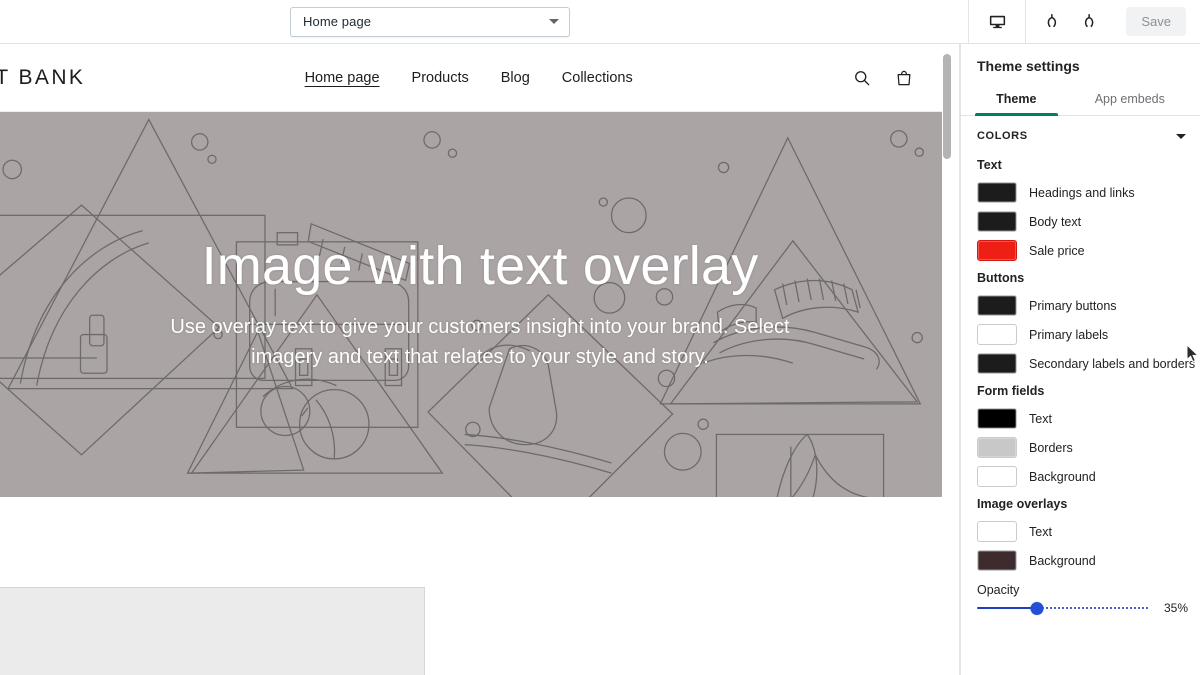  What do you see at coordinates (597, 78) in the screenshot?
I see `nav-item-collections: Collections` at bounding box center [597, 78].